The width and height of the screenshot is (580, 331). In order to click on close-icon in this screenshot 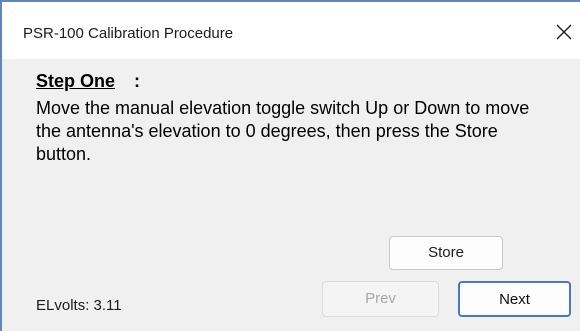, I will do `click(564, 32)`.